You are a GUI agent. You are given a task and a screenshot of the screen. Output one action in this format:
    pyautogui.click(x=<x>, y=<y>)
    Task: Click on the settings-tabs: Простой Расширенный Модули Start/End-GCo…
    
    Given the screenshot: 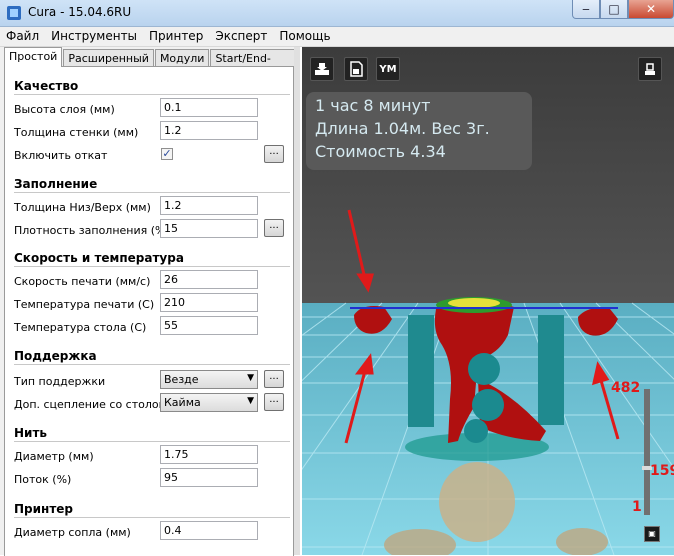 What is the action you would take?
    pyautogui.click(x=152, y=62)
    